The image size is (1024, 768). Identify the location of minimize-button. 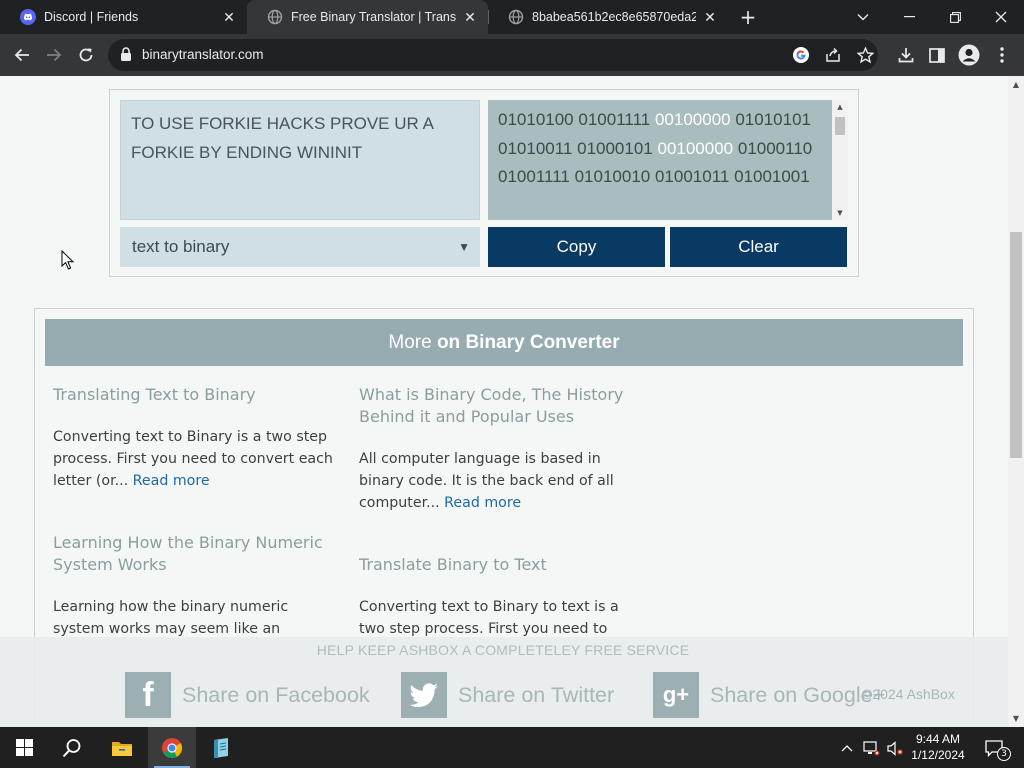
(909, 17).